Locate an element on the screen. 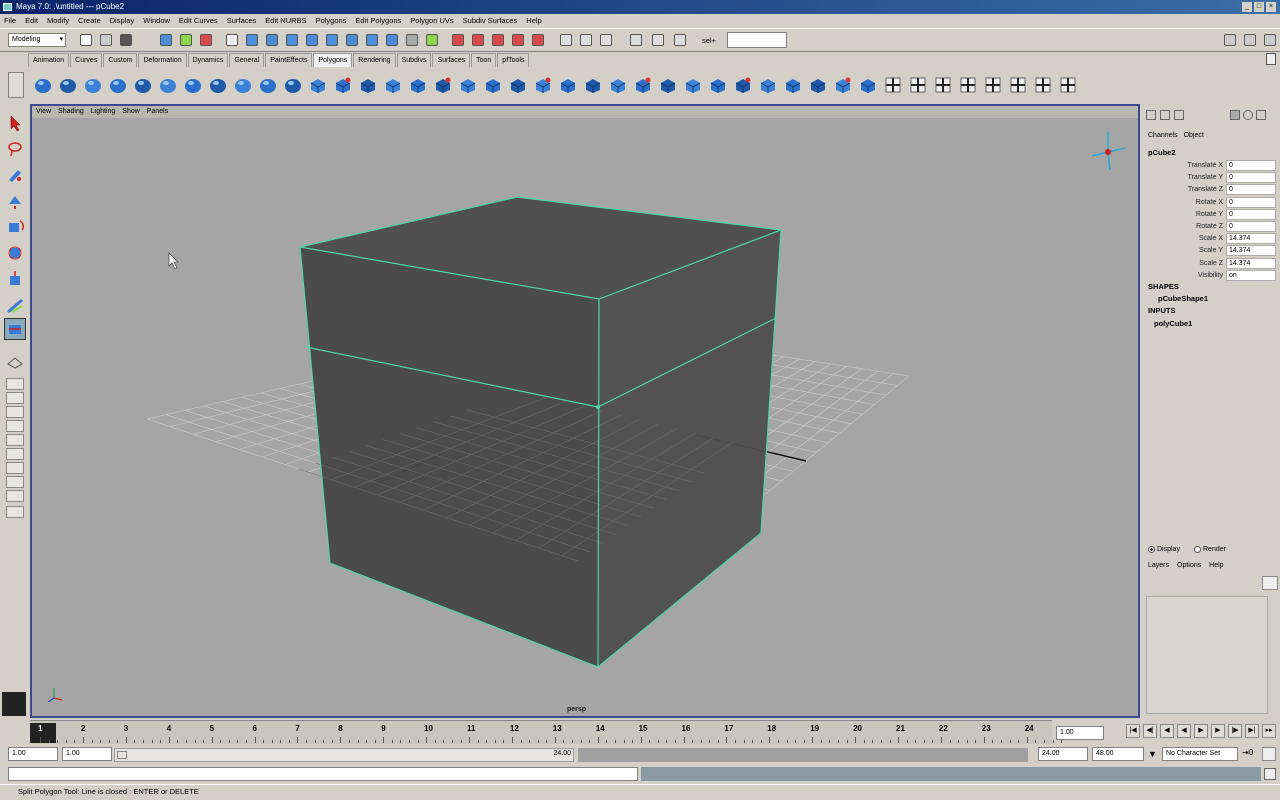 This screenshot has width=1280, height=800. menu-edit-polygons: Edit Polygons is located at coordinates (378, 21).